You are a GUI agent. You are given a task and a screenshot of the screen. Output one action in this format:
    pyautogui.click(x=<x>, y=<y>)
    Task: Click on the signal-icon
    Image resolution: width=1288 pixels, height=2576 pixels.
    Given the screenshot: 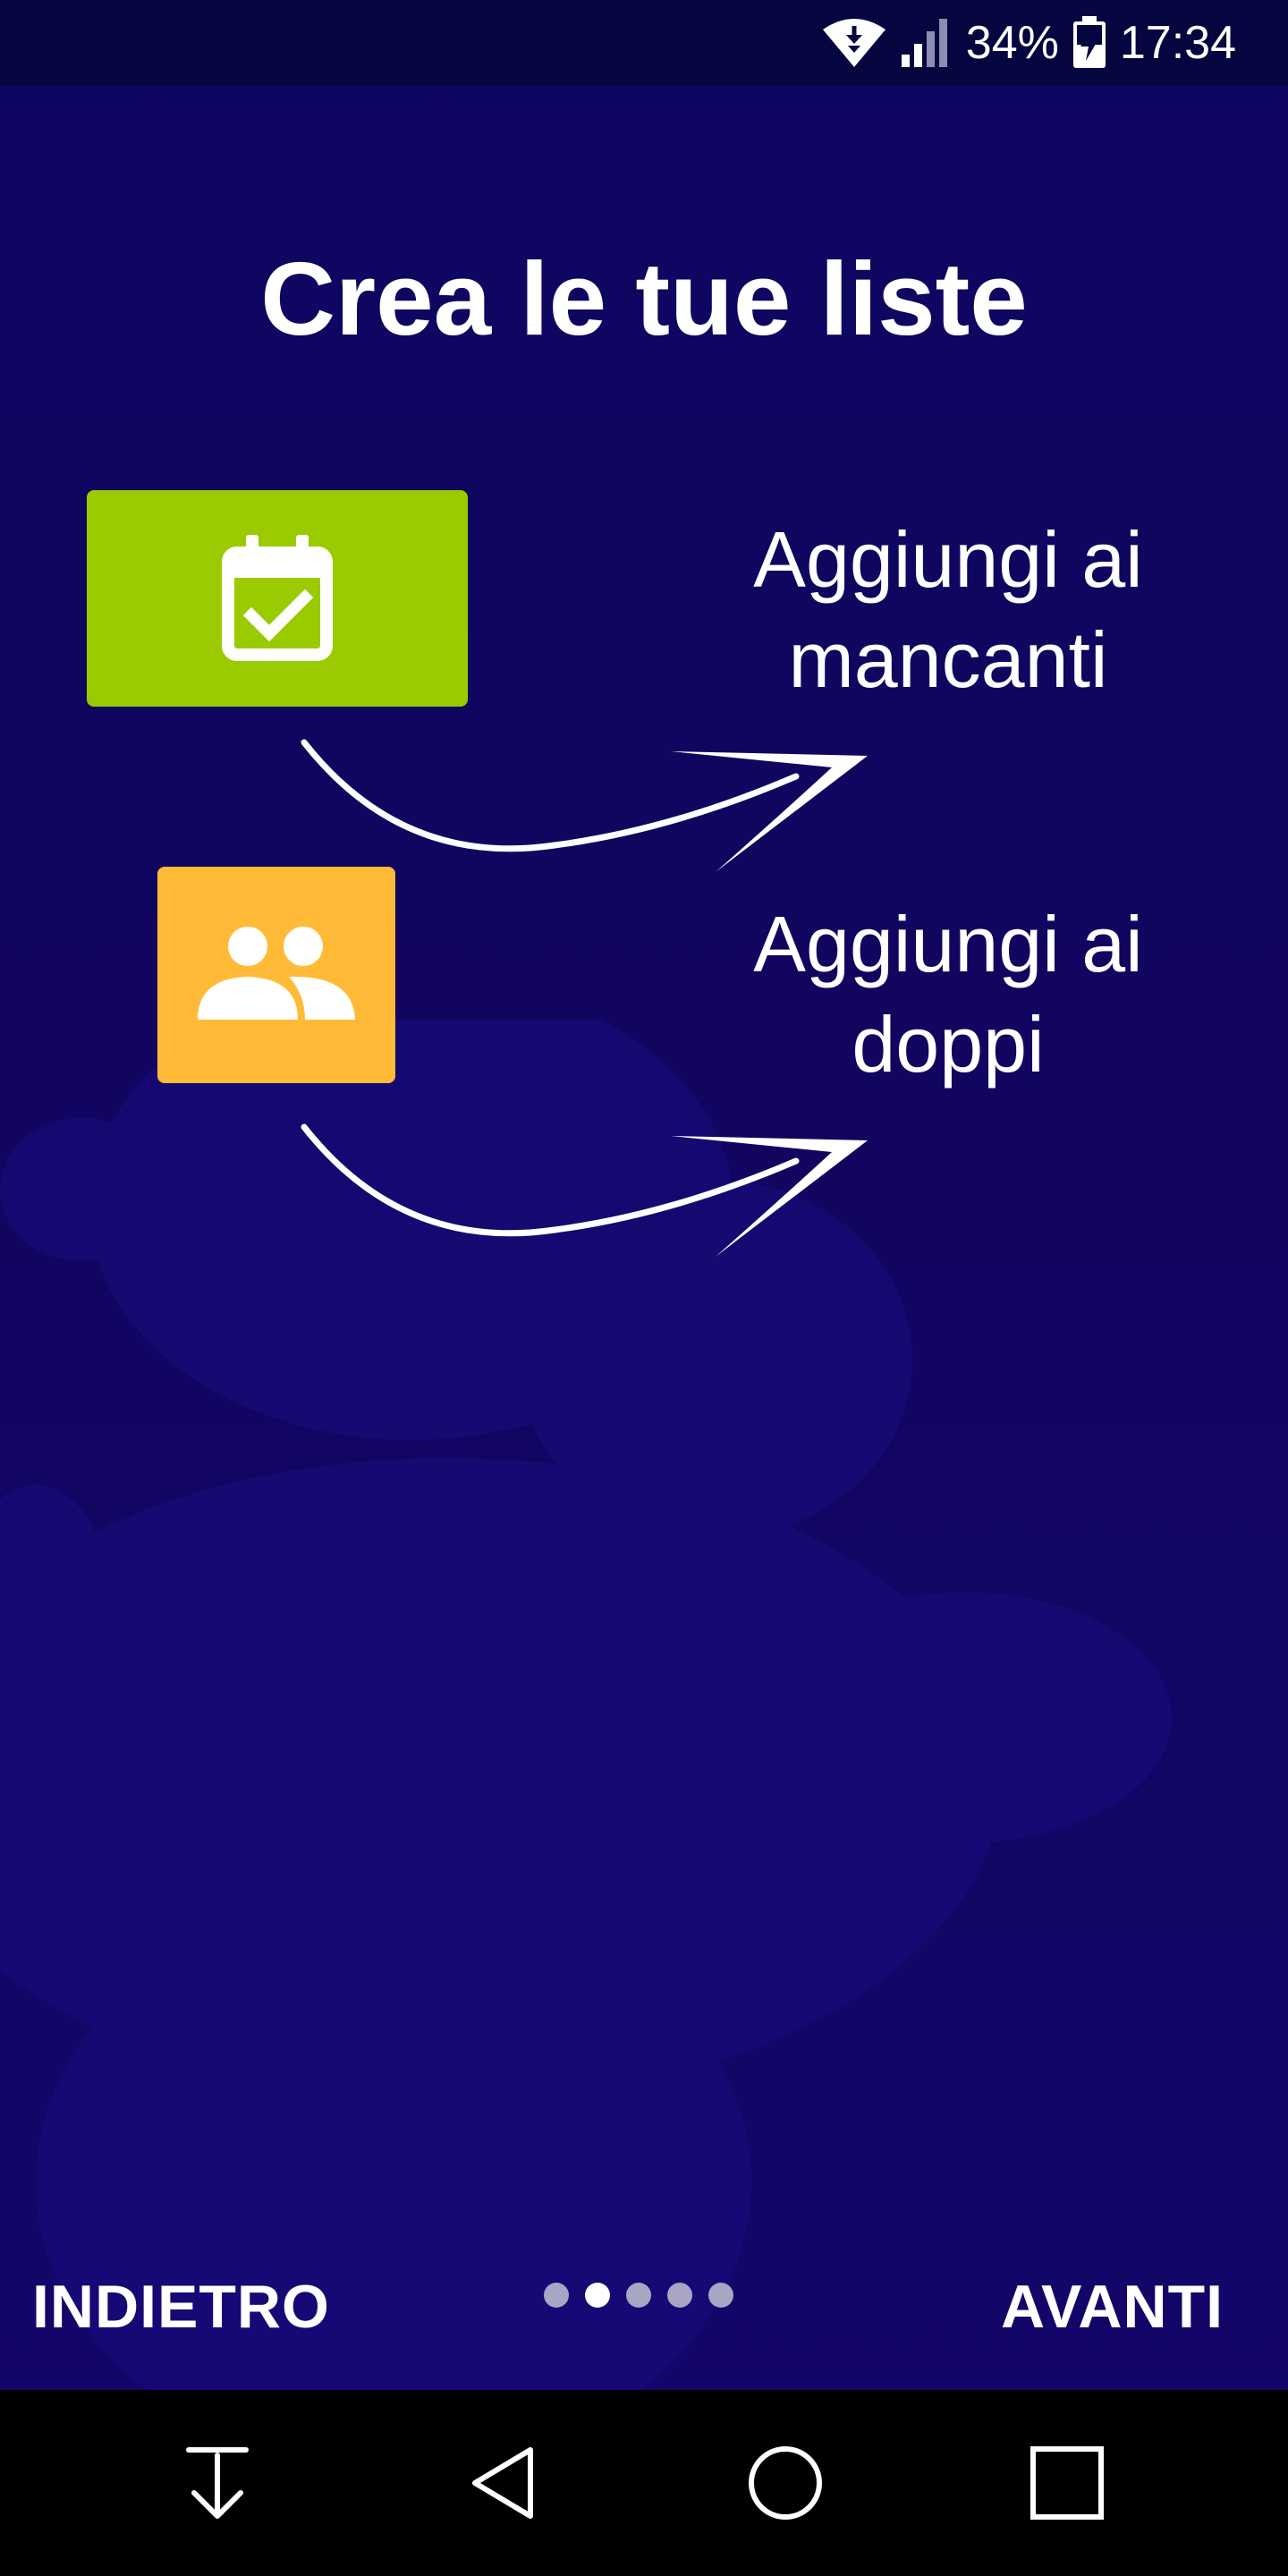 What is the action you would take?
    pyautogui.click(x=926, y=43)
    